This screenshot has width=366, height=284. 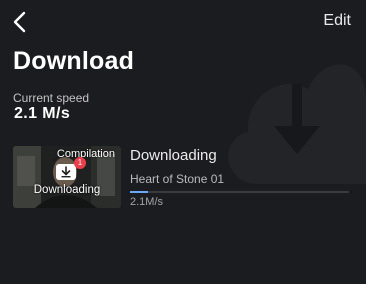 I want to click on progress-bar, so click(x=239, y=192).